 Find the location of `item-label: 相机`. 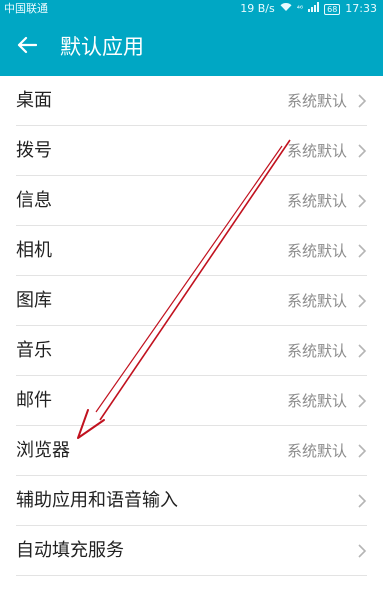

item-label: 相机 is located at coordinates (34, 250).